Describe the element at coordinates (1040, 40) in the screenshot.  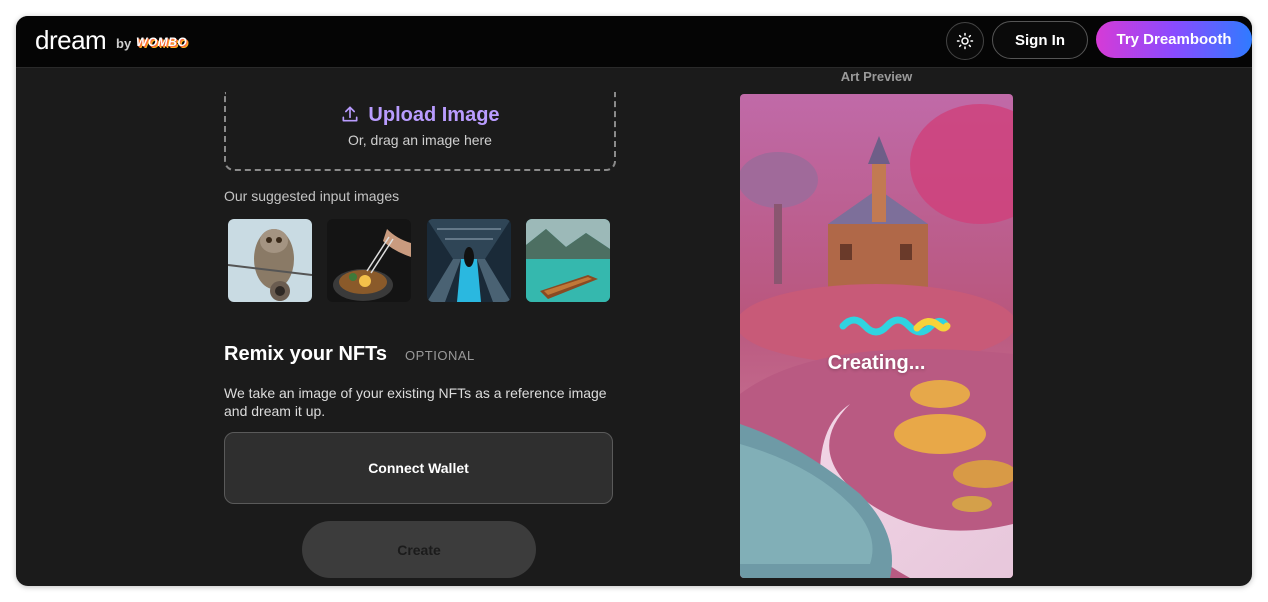
I see `sign-in-button: Sign In` at that location.